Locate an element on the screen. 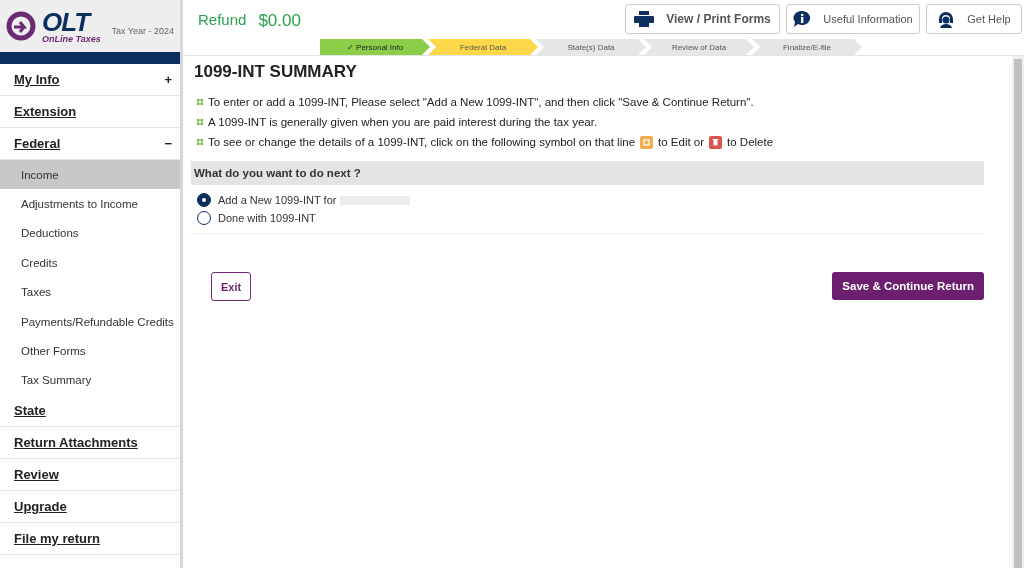 This screenshot has height=568, width=1024. sidebar-section-link: Federal is located at coordinates (37, 143).